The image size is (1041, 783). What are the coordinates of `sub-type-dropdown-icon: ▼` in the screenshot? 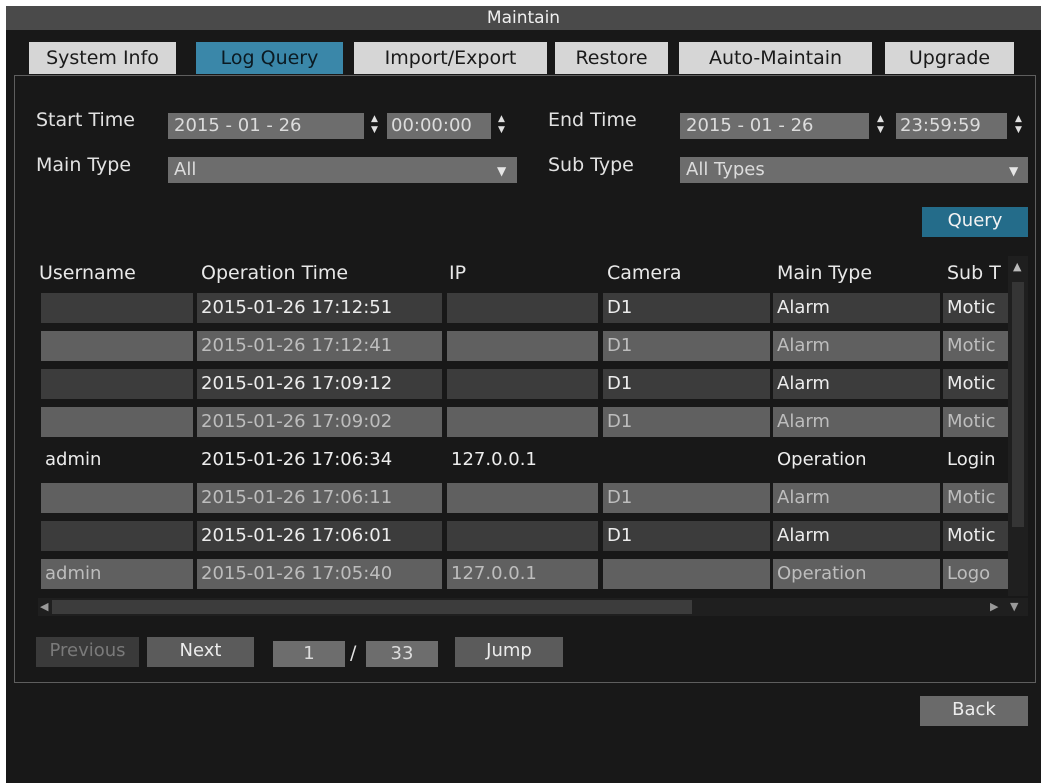 It's located at (1013, 171).